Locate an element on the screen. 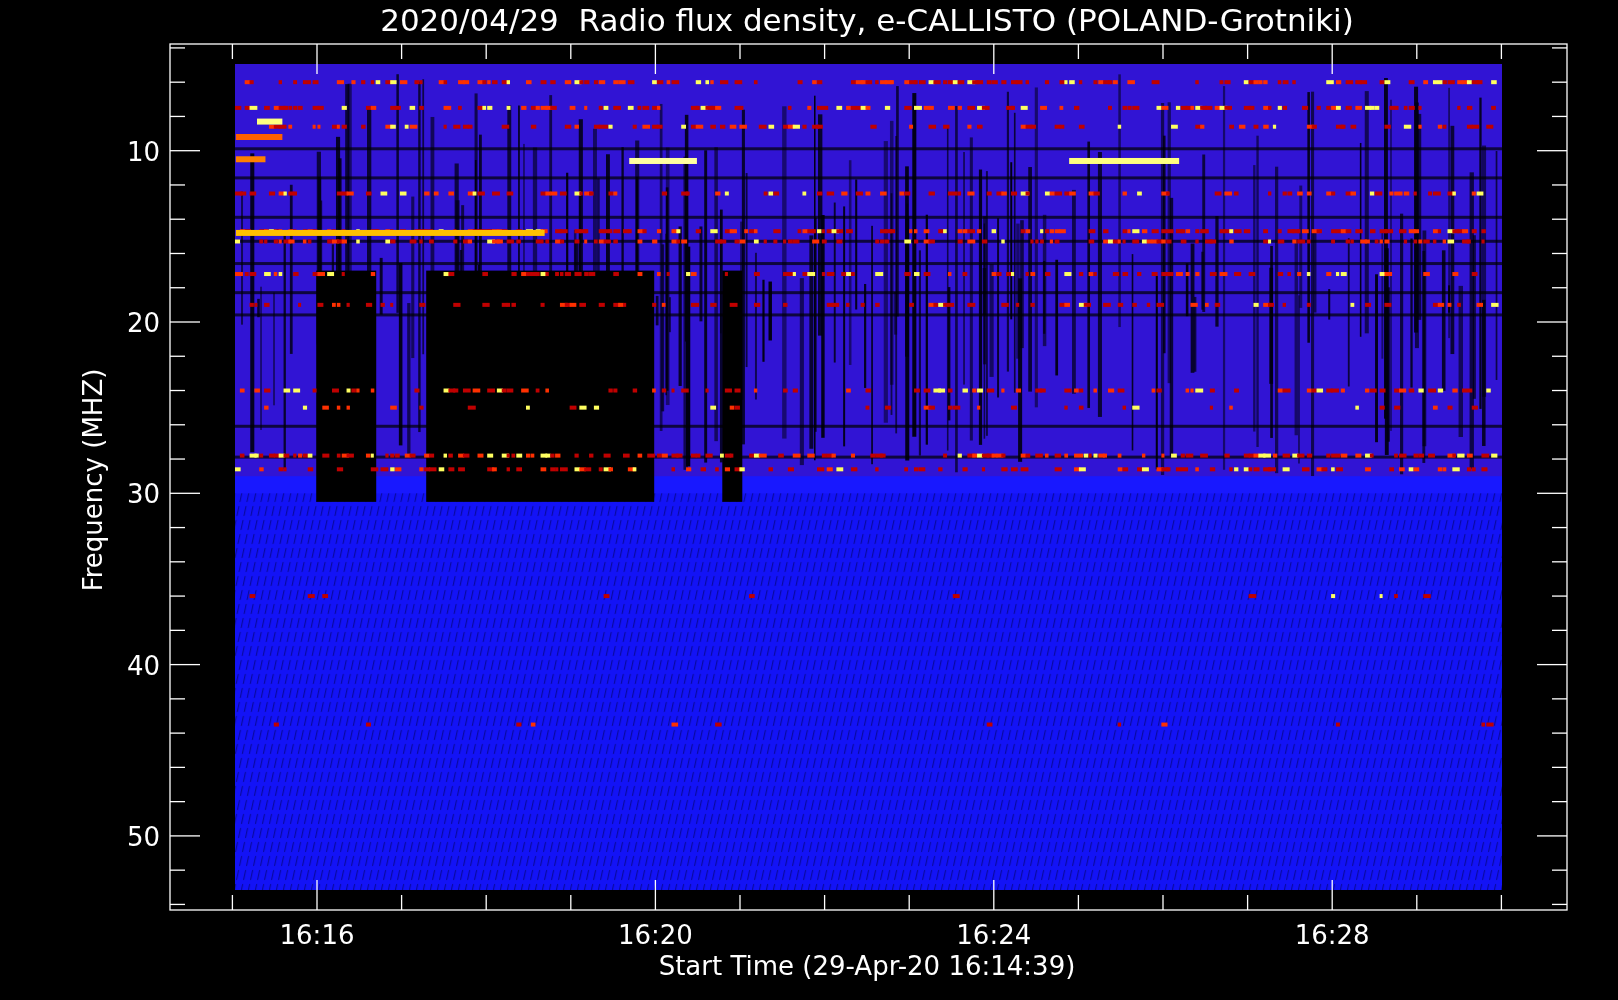  tick-label: 50 is located at coordinates (143, 836).